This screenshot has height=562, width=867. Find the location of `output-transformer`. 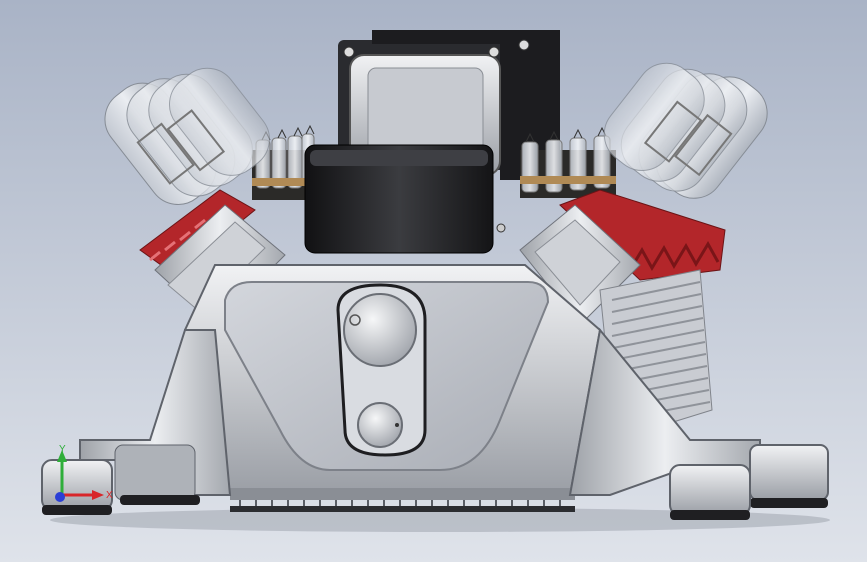

output-transformer is located at coordinates (405, 199).